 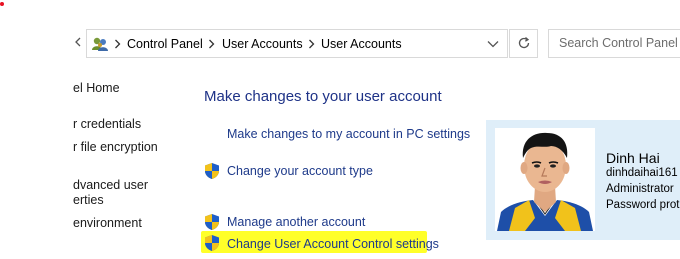 I want to click on breadcrumb-control-panel: Control Panel, so click(x=165, y=44).